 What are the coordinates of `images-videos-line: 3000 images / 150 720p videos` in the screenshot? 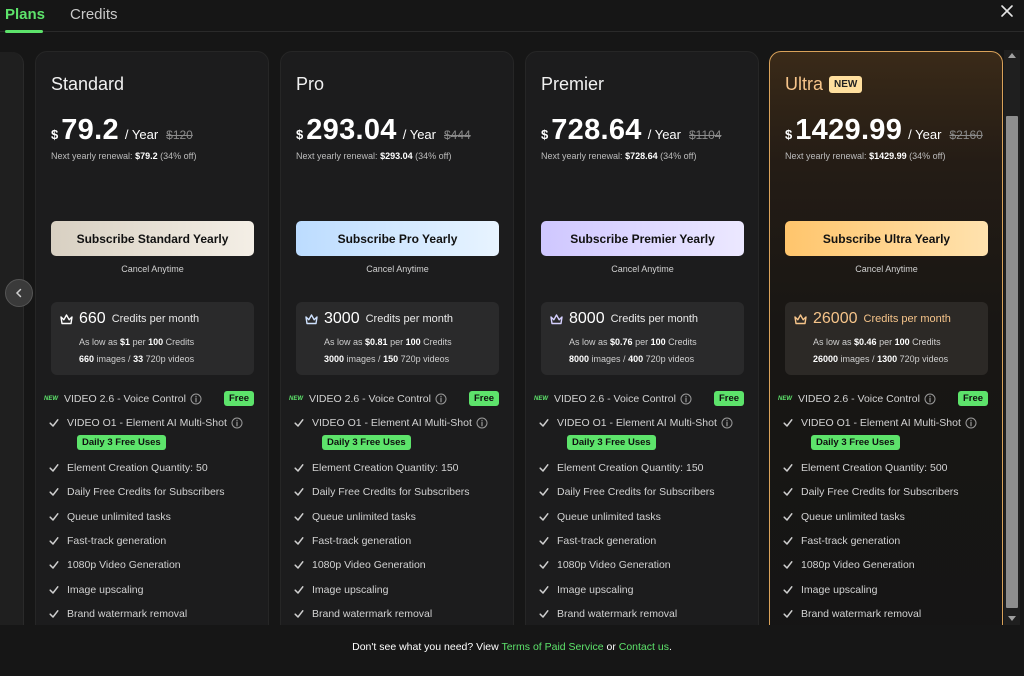 It's located at (387, 359).